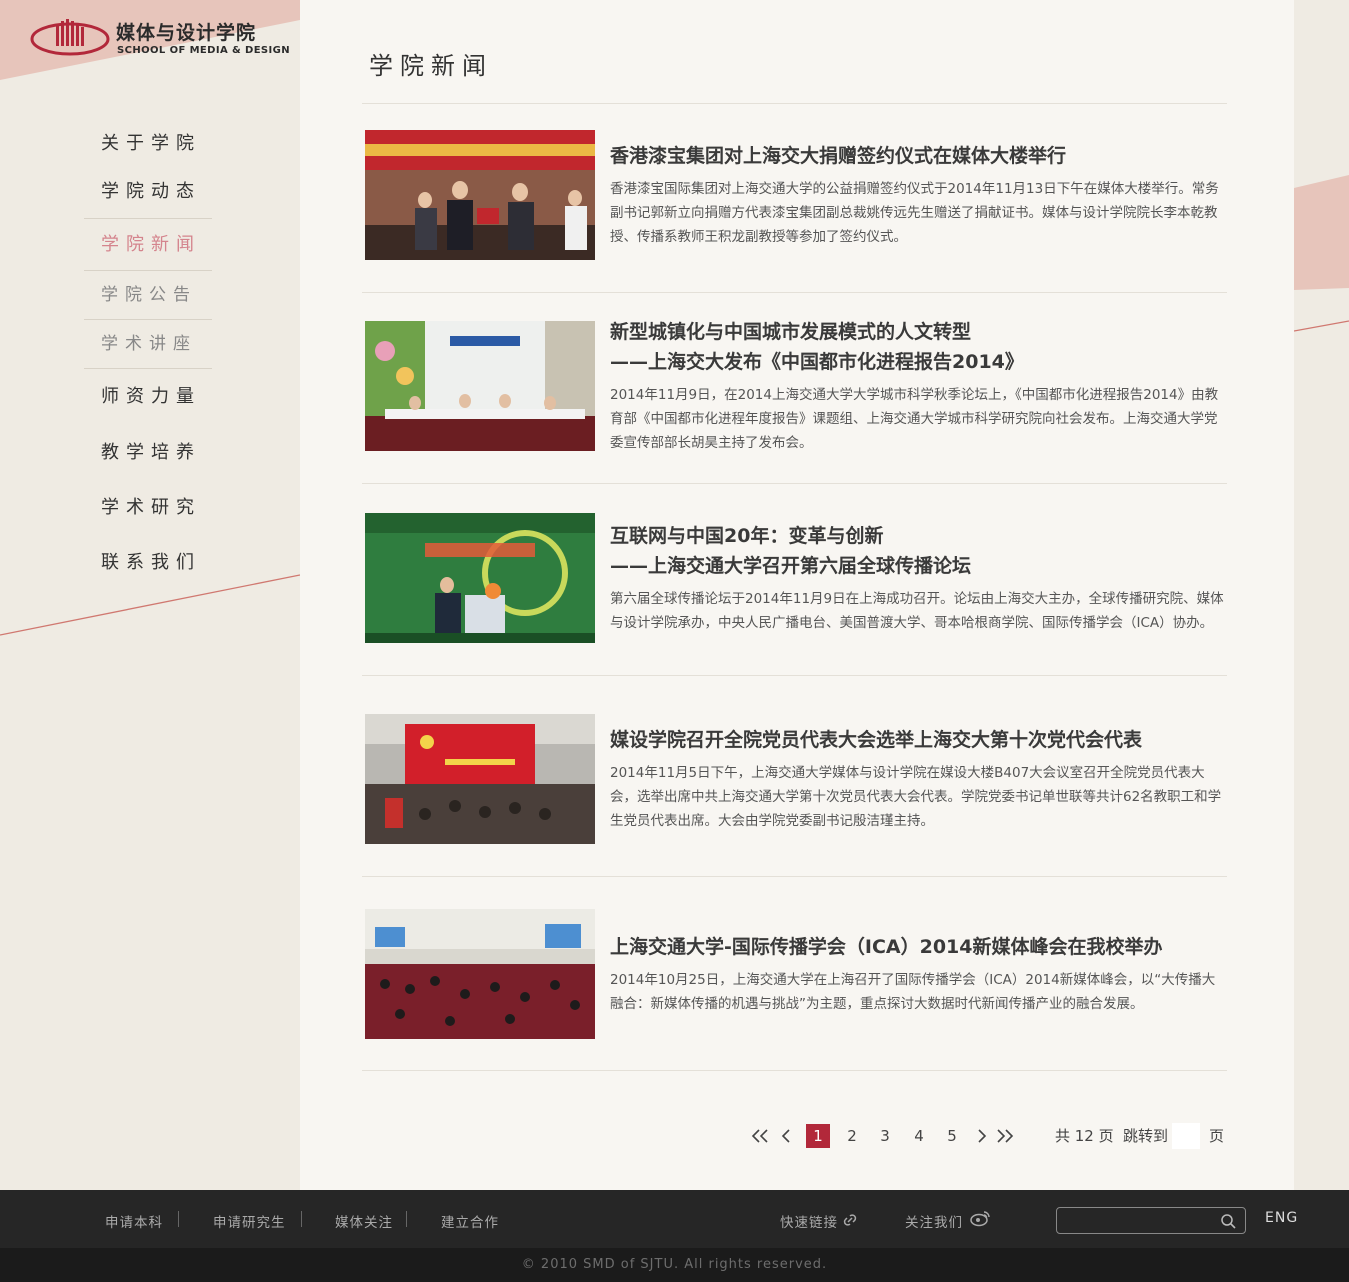 The height and width of the screenshot is (1282, 1349). What do you see at coordinates (1228, 1221) in the screenshot?
I see `search-icon` at bounding box center [1228, 1221].